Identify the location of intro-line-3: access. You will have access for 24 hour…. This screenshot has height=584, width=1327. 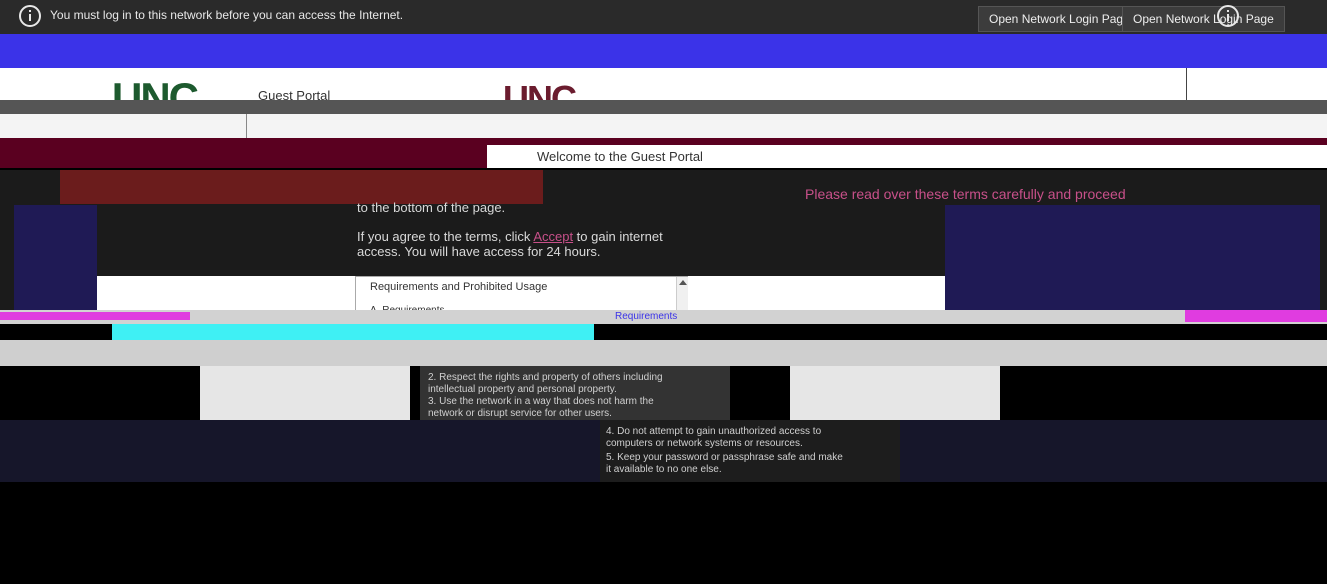
(479, 251).